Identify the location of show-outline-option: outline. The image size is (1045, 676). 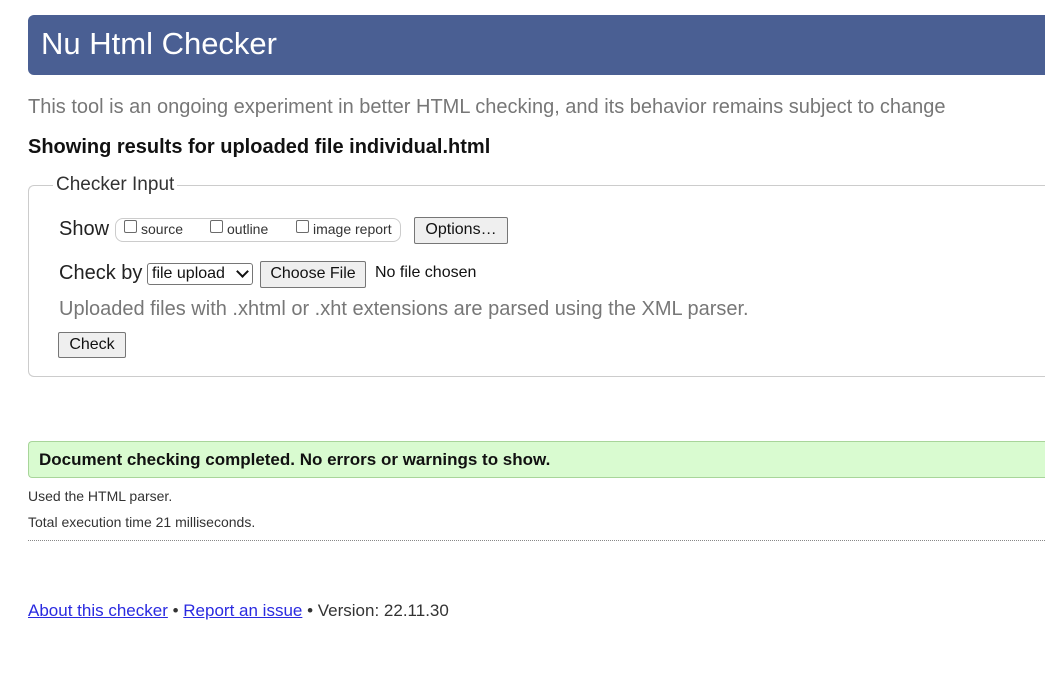
(239, 228).